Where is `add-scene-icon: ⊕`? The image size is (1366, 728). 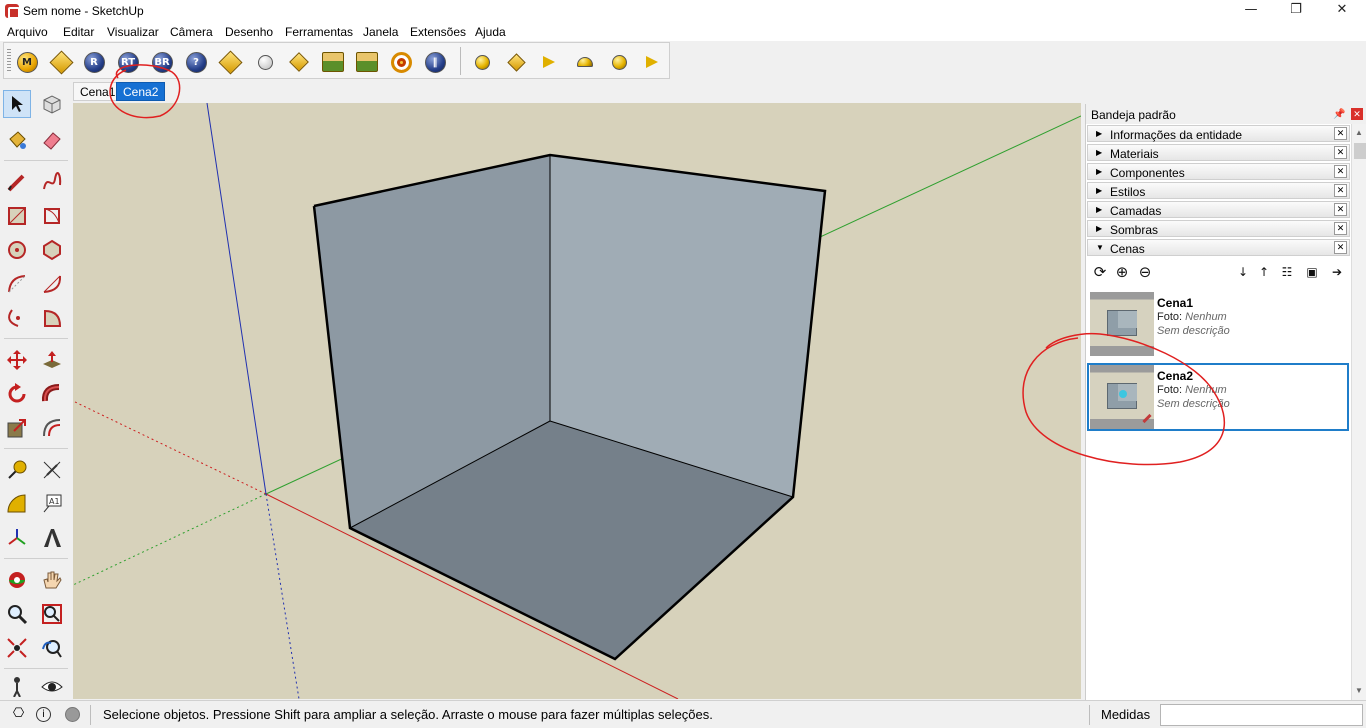
add-scene-icon: ⊕ is located at coordinates (1122, 272).